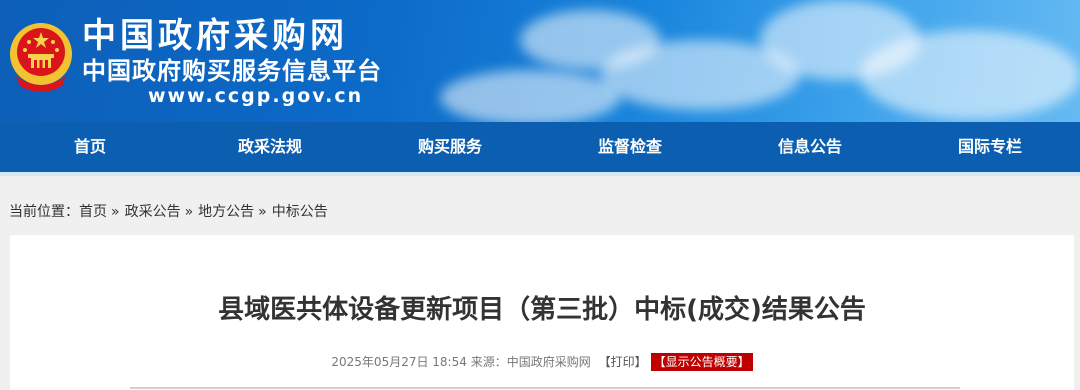  Describe the element at coordinates (548, 362) in the screenshot. I see `article-source: 中国政府采购网` at that location.